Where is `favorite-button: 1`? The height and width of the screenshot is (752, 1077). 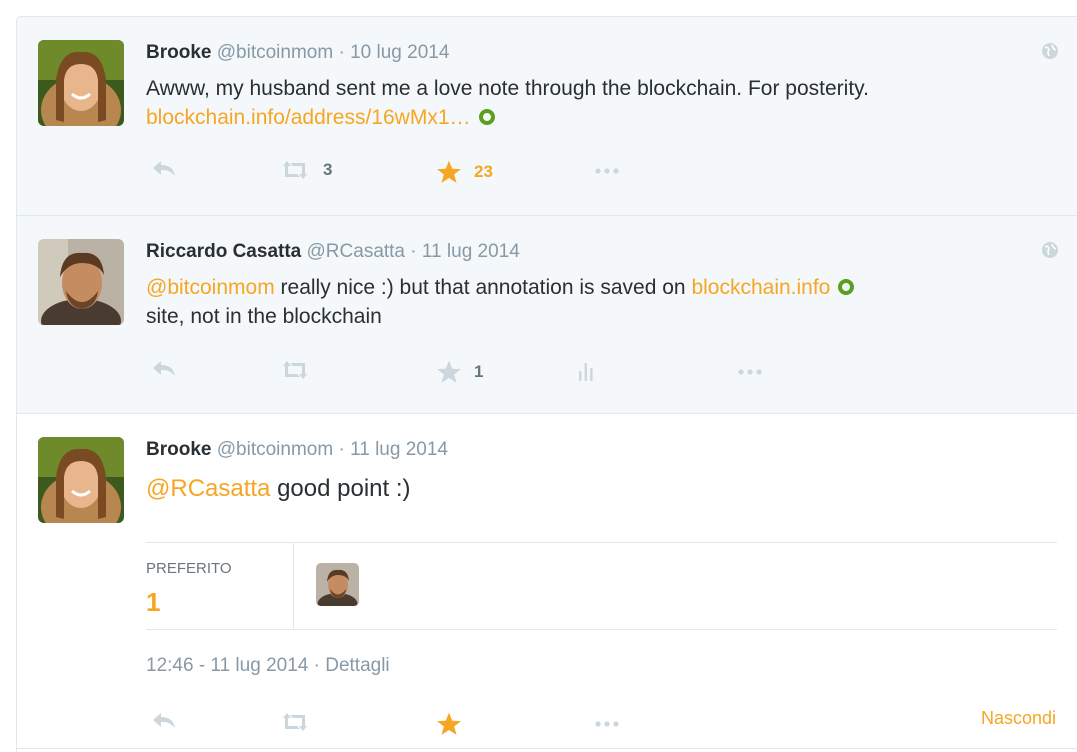 favorite-button: 1 is located at coordinates (459, 372).